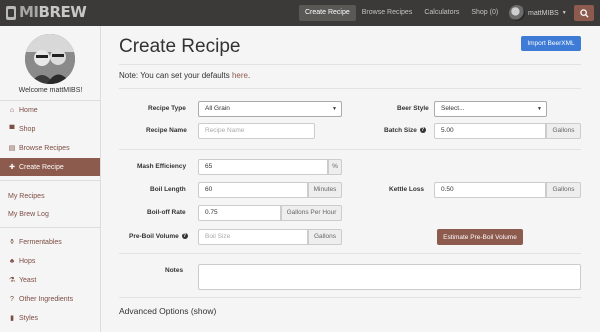 This screenshot has height=332, width=600. What do you see at coordinates (256, 131) in the screenshot?
I see `recipe-name-input: Recipe Name` at bounding box center [256, 131].